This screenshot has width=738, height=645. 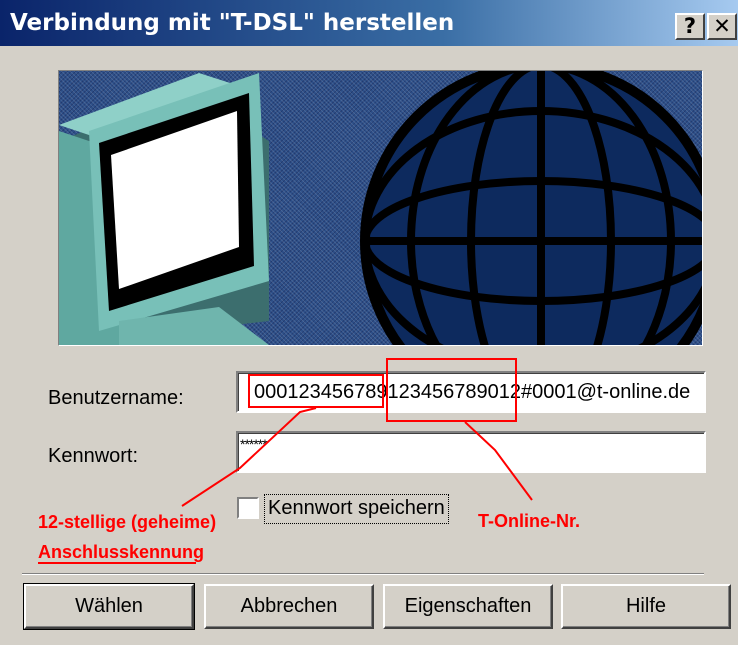 I want to click on properties-button-label: Eigenschaften, so click(x=468, y=606).